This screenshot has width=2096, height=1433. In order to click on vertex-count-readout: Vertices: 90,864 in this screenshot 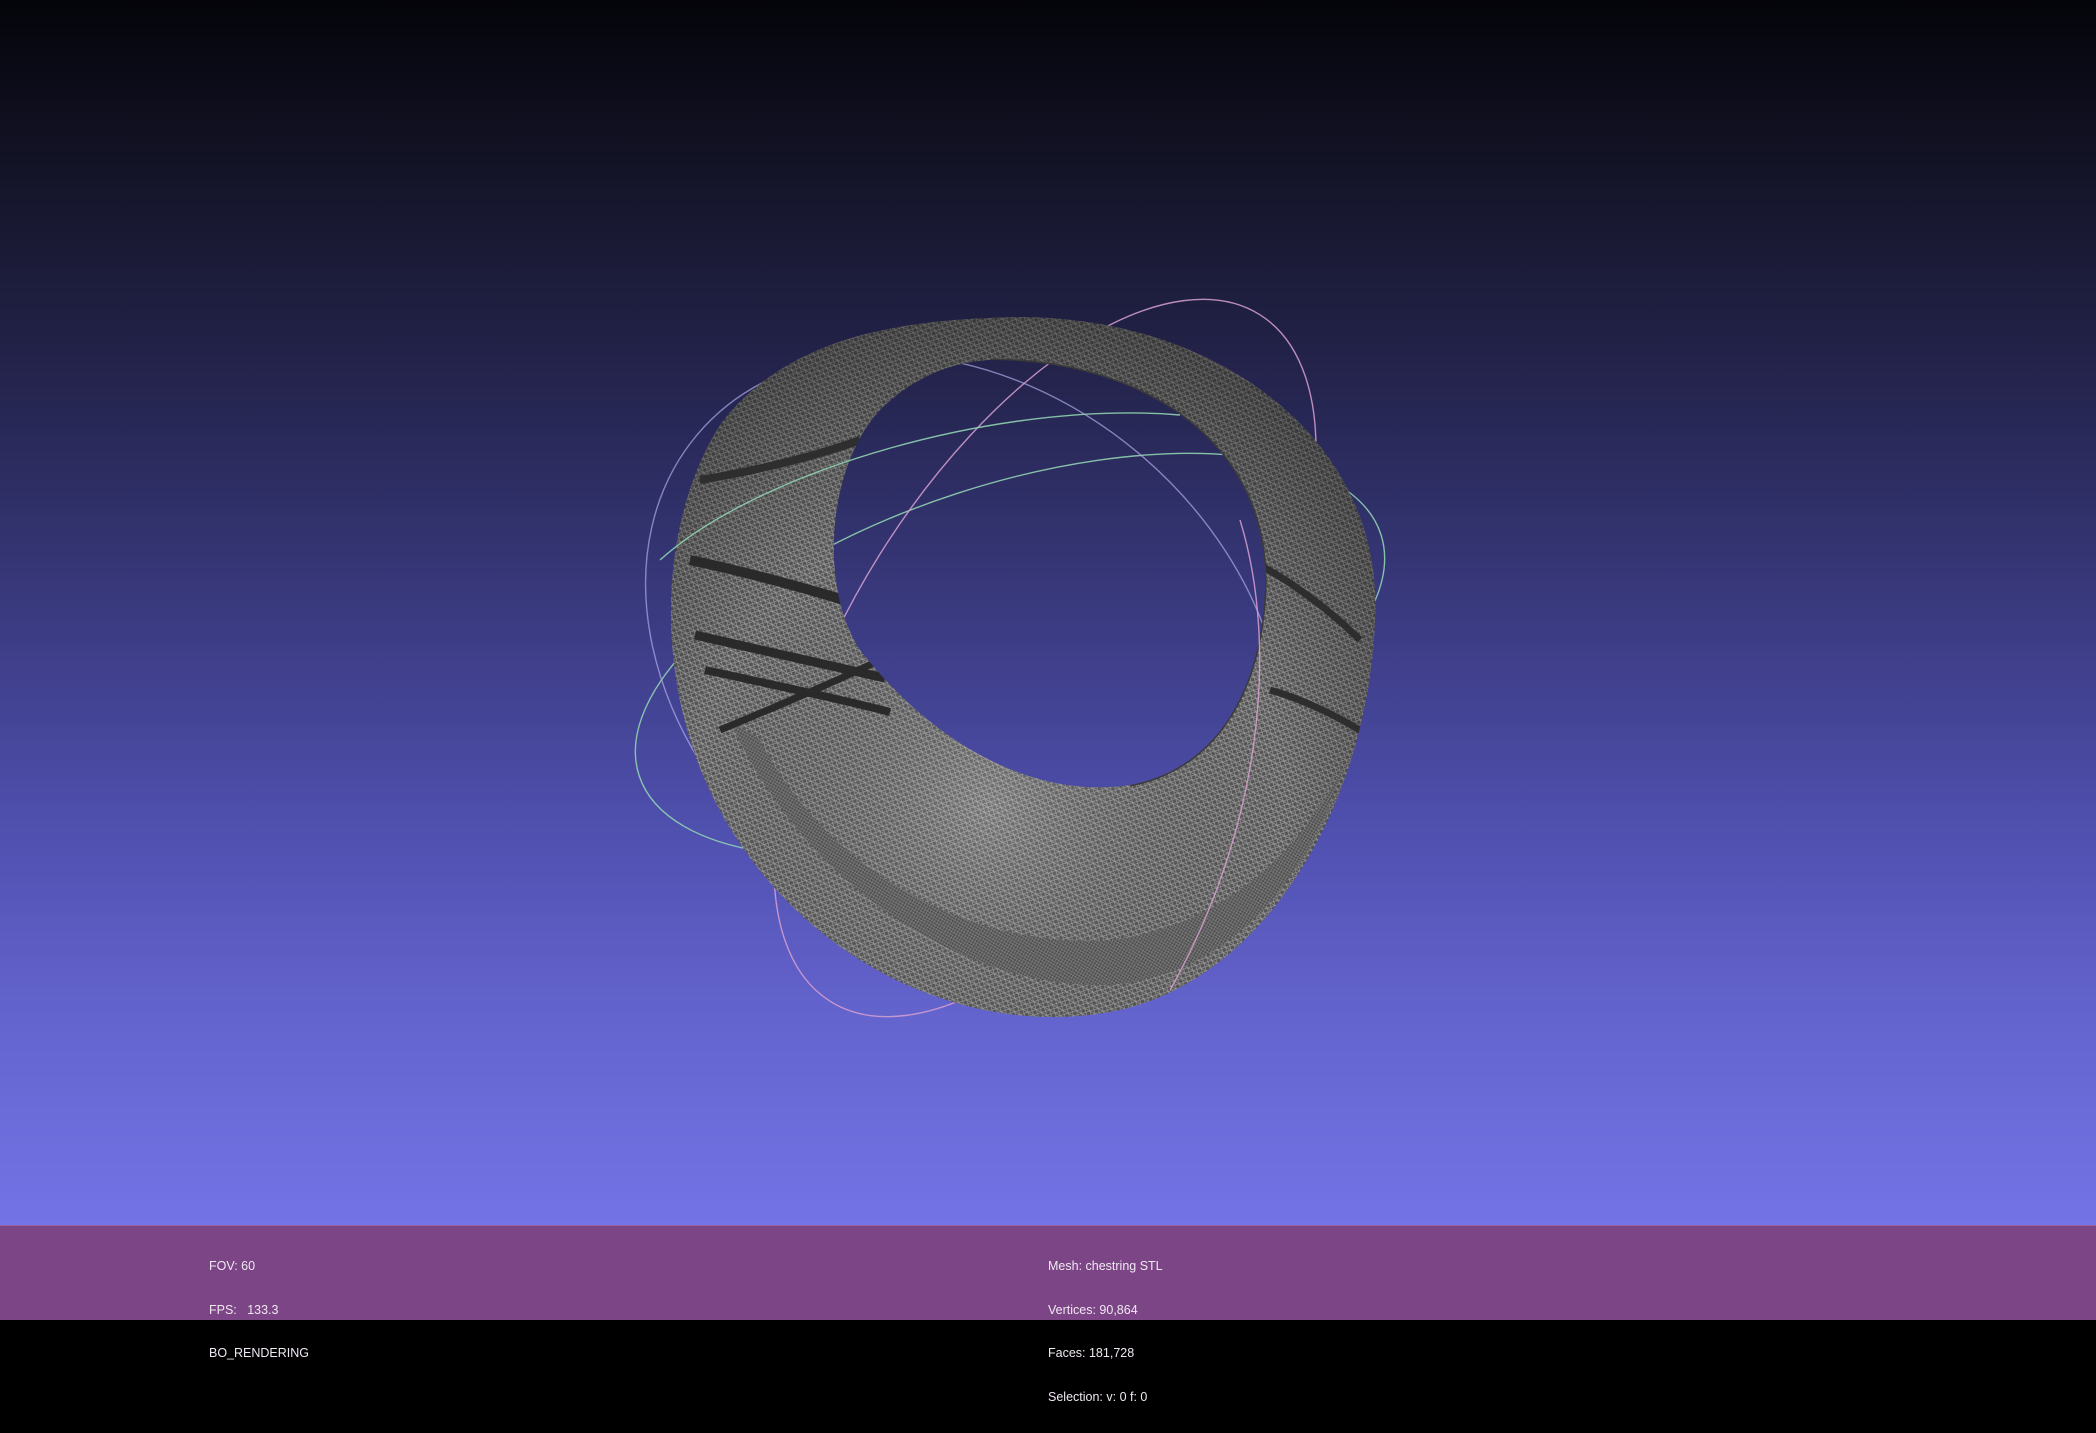, I will do `click(1093, 1309)`.